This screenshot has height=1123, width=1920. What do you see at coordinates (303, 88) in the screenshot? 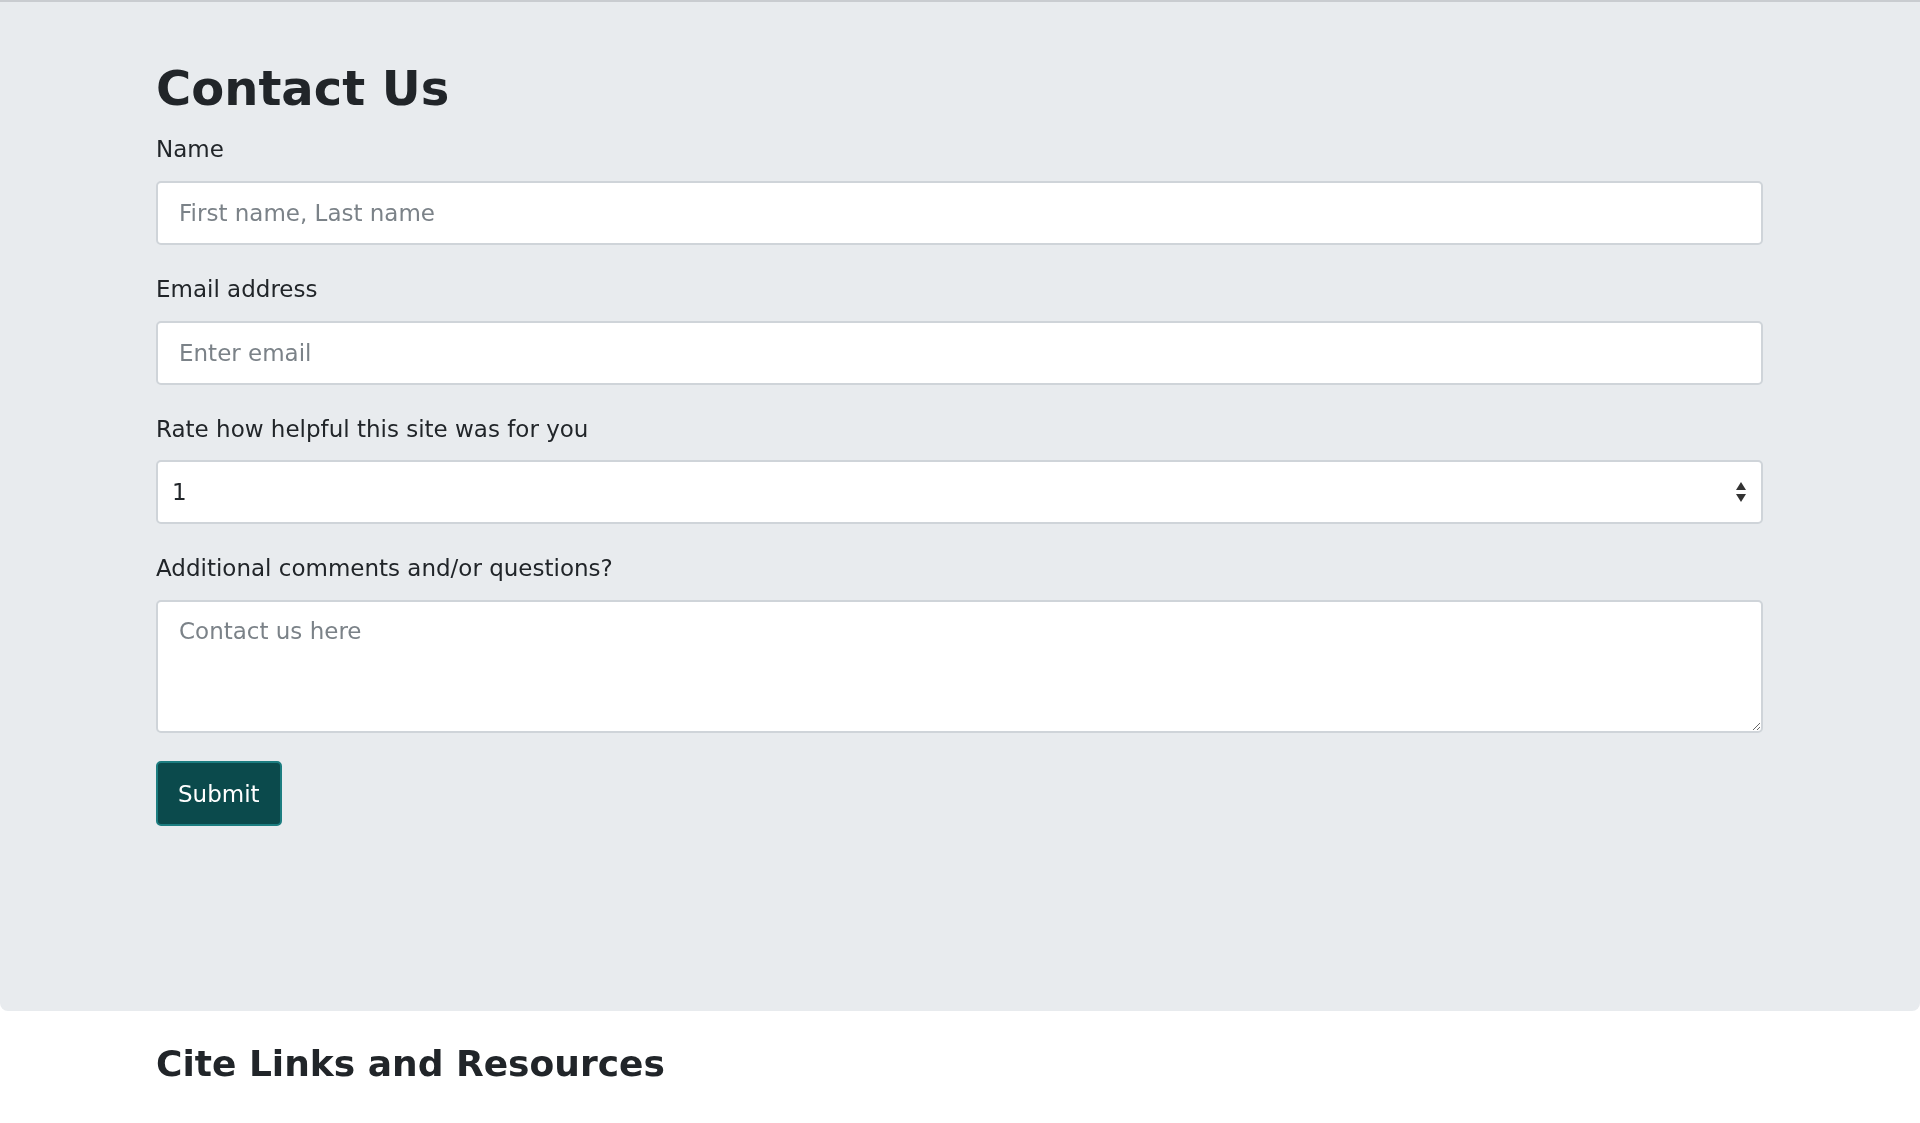
I see `page-heading: Contact Us` at bounding box center [303, 88].